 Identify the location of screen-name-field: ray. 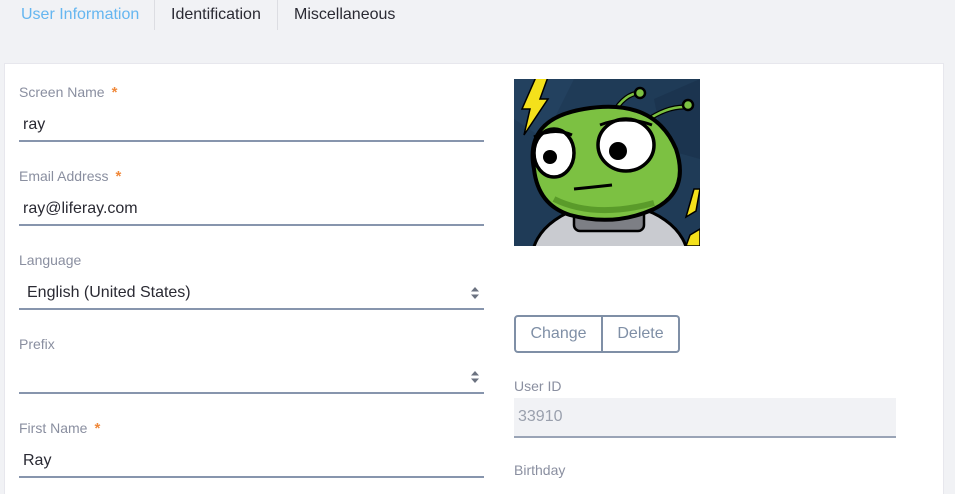
(251, 125).